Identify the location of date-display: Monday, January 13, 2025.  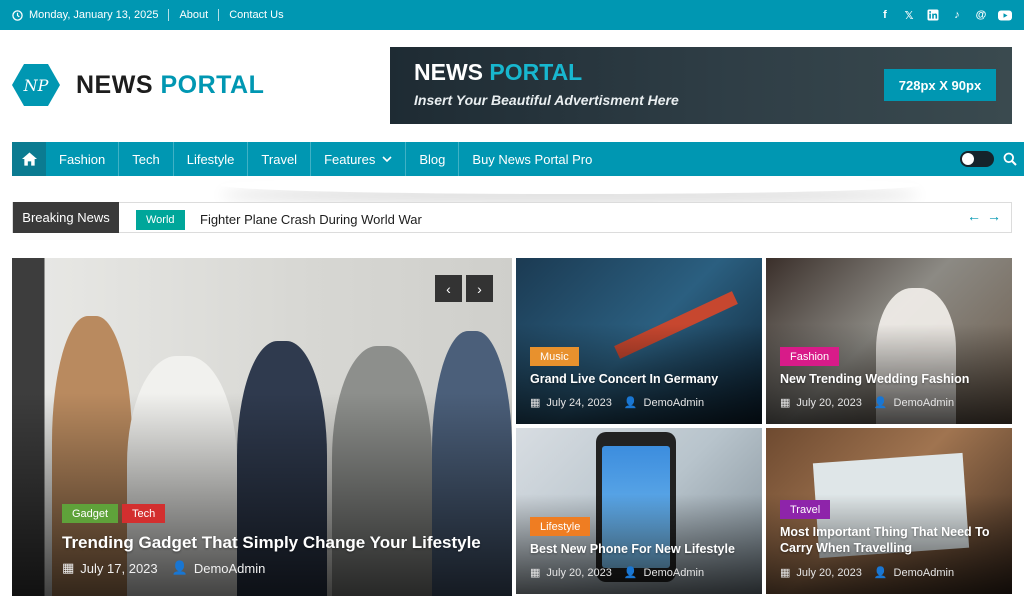
(85, 15).